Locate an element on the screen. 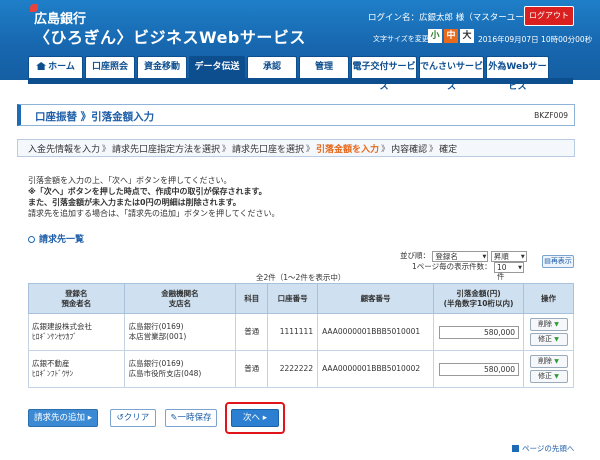  instruction-line: 請求先を追加する場合は、「請求先の追加」ボタンを押してください。 is located at coordinates (154, 213).